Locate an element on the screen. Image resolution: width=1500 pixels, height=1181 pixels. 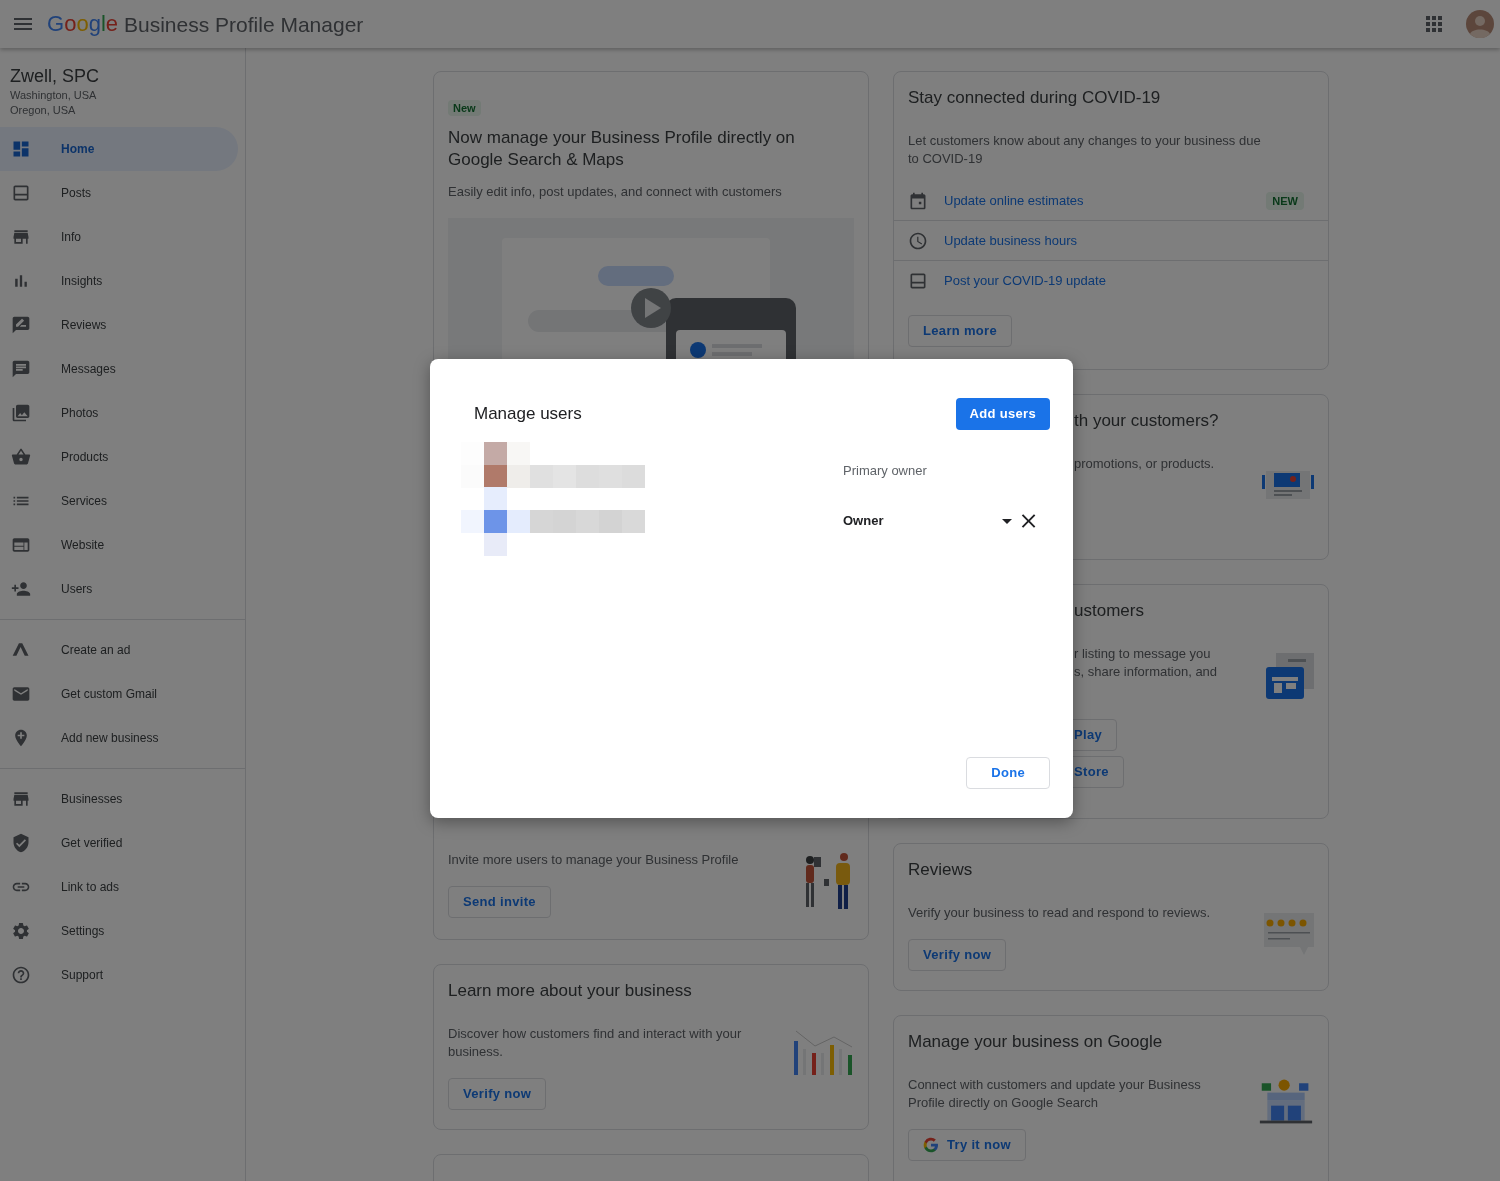
new-badge: New is located at coordinates (464, 108).